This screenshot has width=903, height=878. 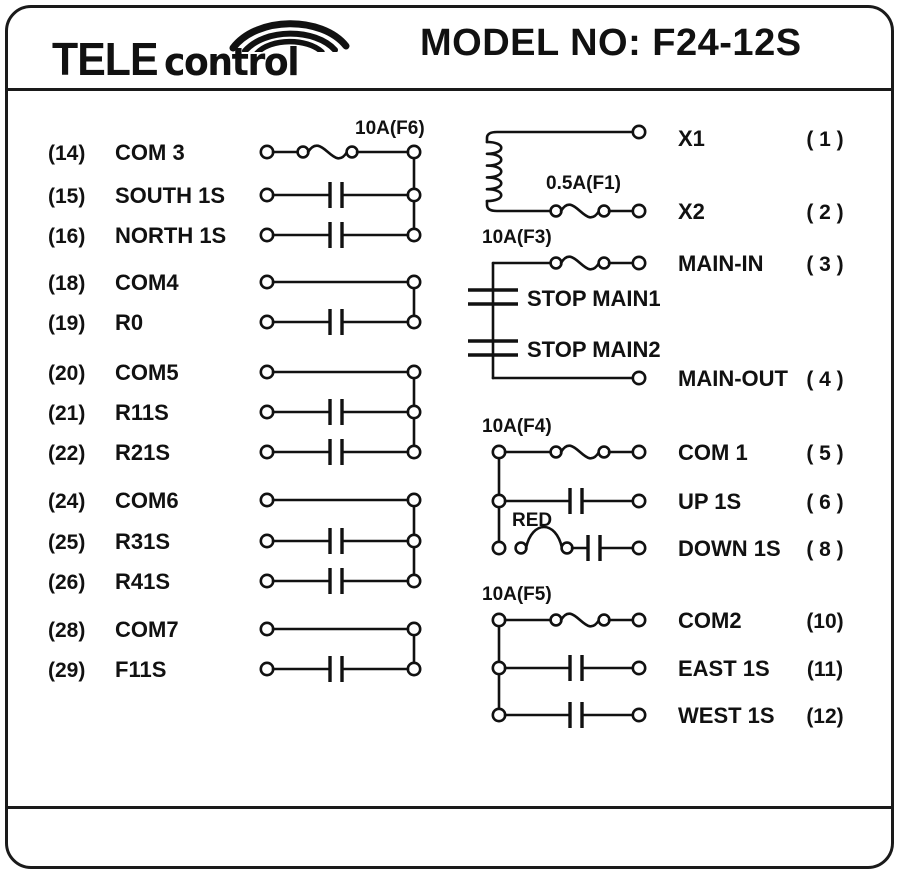 I want to click on left-pin-number: (15), so click(x=66, y=196).